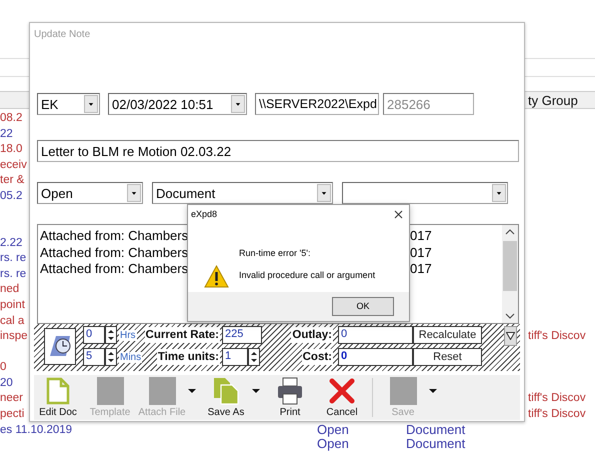  What do you see at coordinates (182, 335) in the screenshot?
I see `rate-label: Current Rate:` at bounding box center [182, 335].